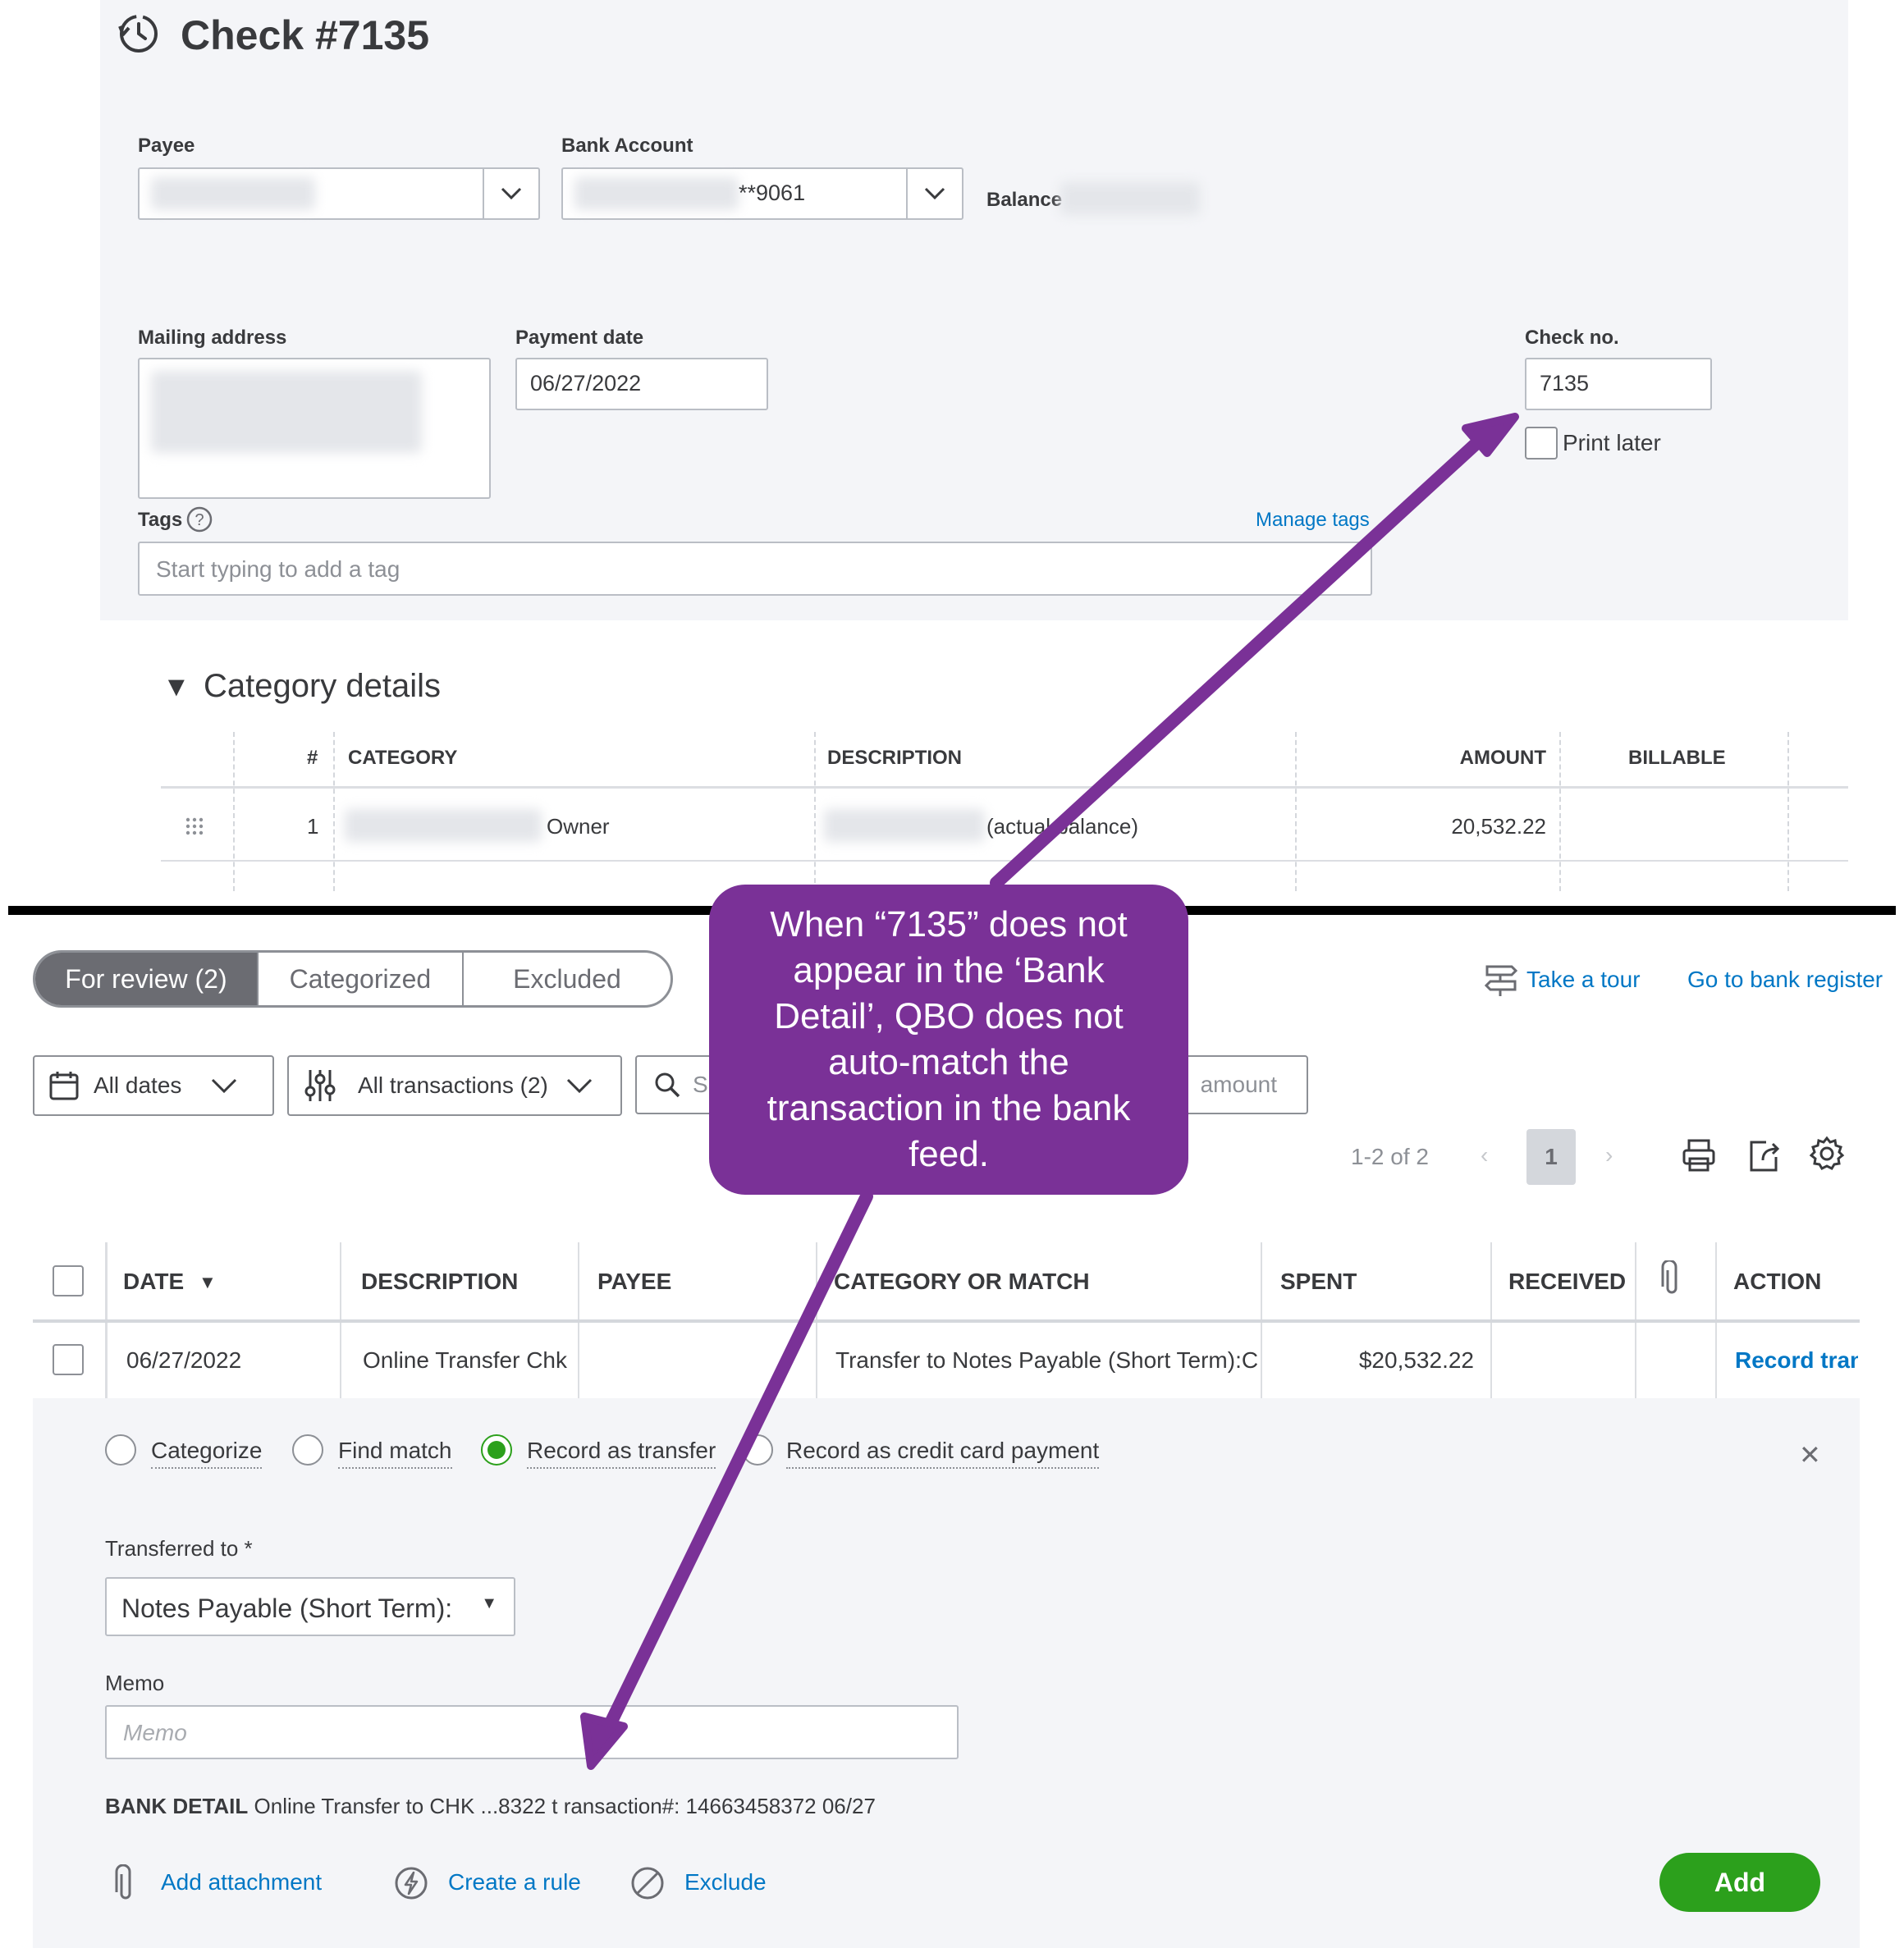 Image resolution: width=1904 pixels, height=1948 pixels. I want to click on arrow-to-bank-detail, so click(737, 1462).